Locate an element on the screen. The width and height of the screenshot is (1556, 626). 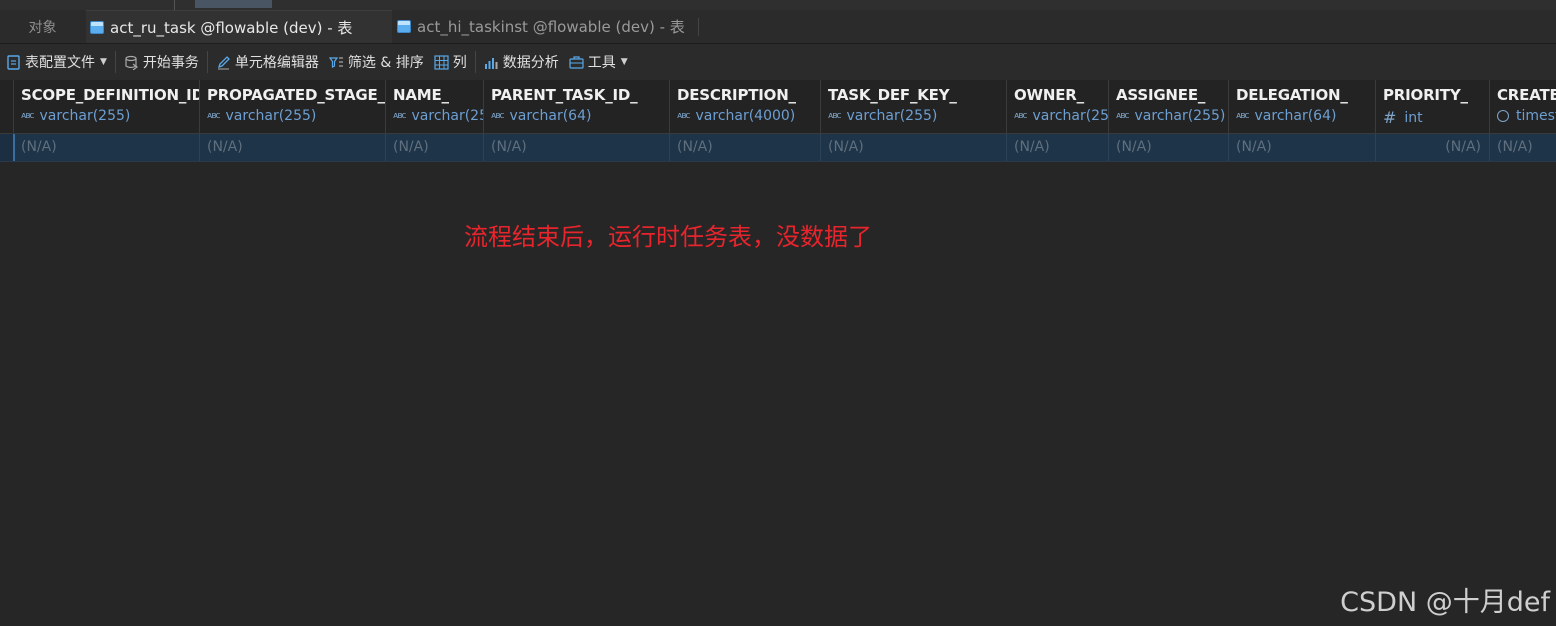
annotation-text: 流程结束后，运行时任务表，没数据了 is located at coordinates (668, 237).